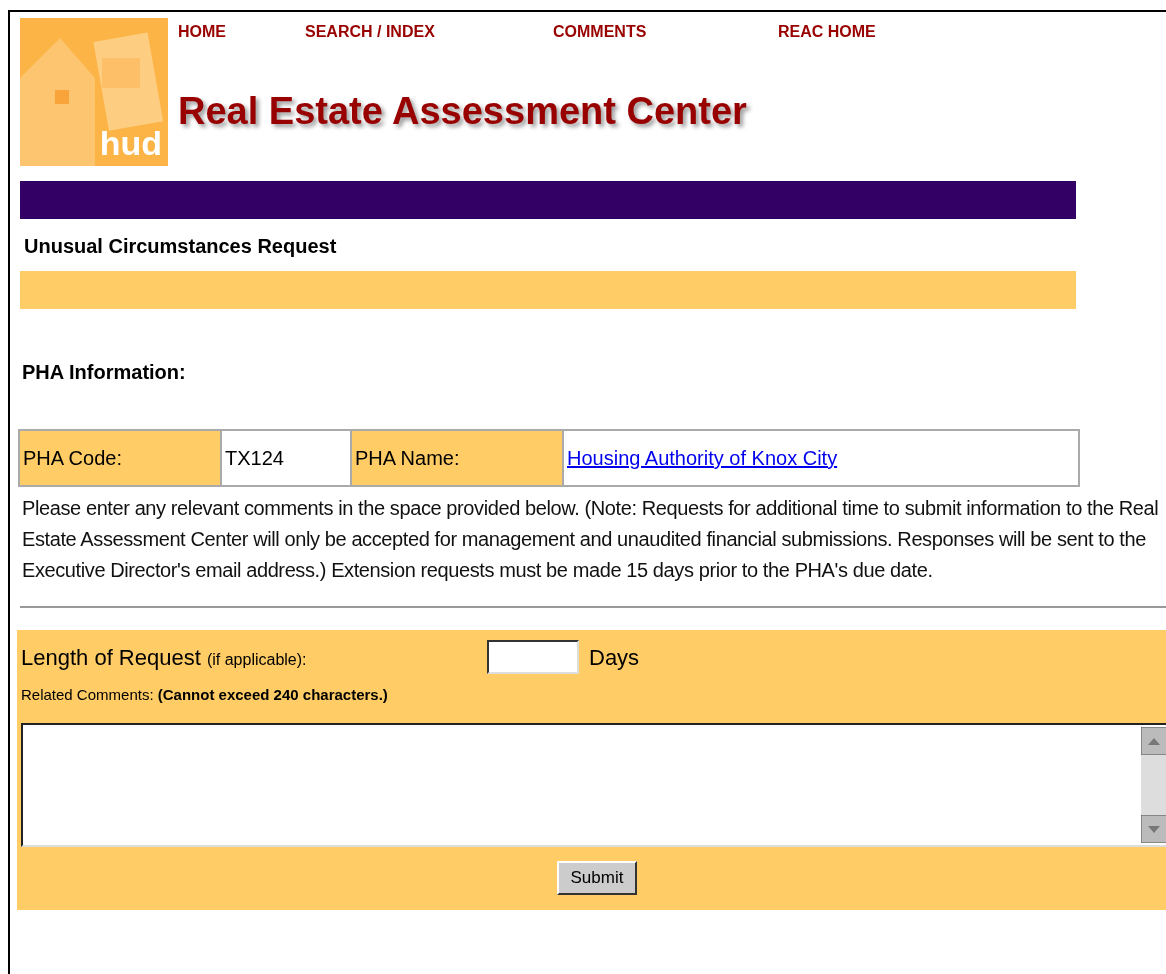 Image resolution: width=1166 pixels, height=974 pixels. I want to click on instructions-text: Please enter any relevant comments in the space provided below. (Note: Requests for additional time to submit information to the Real Estate Assessment Center will only be accepted for management and unaudited financial submissions. Responses will be sent to the Executive Director's email address.) Extension requests must be made 15 days prior to the PHA's due date., so click(591, 539).